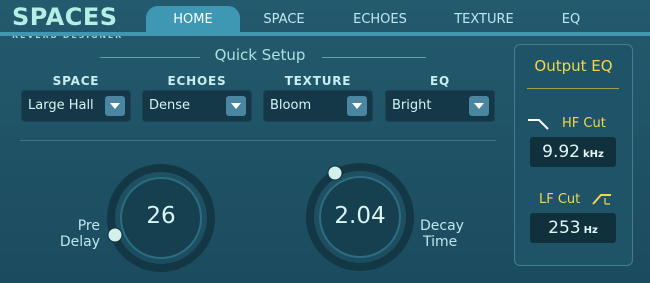  What do you see at coordinates (79, 242) in the screenshot?
I see `pre-delay-label-line2: Delay` at bounding box center [79, 242].